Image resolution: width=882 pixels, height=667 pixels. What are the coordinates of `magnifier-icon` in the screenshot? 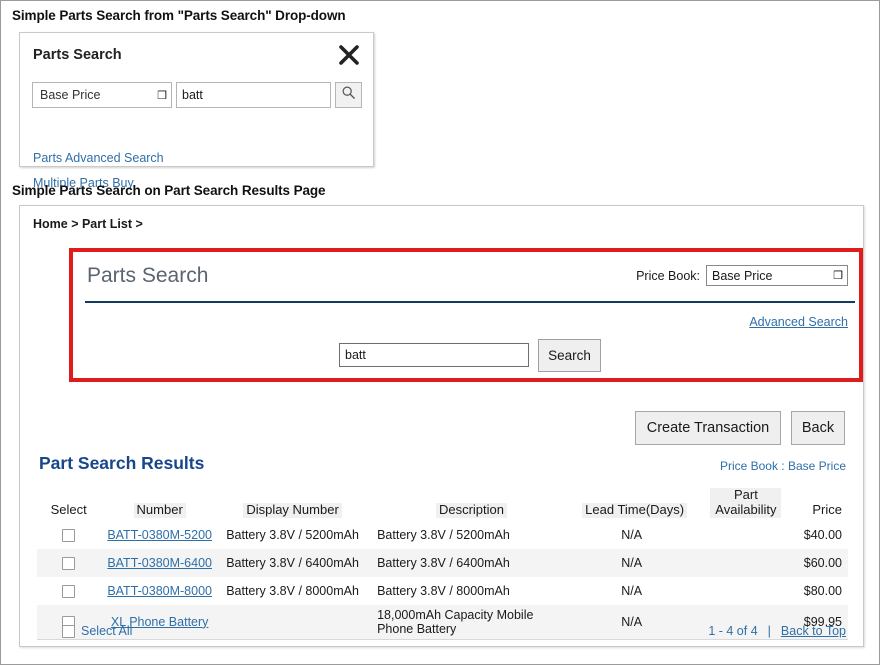 It's located at (348, 95).